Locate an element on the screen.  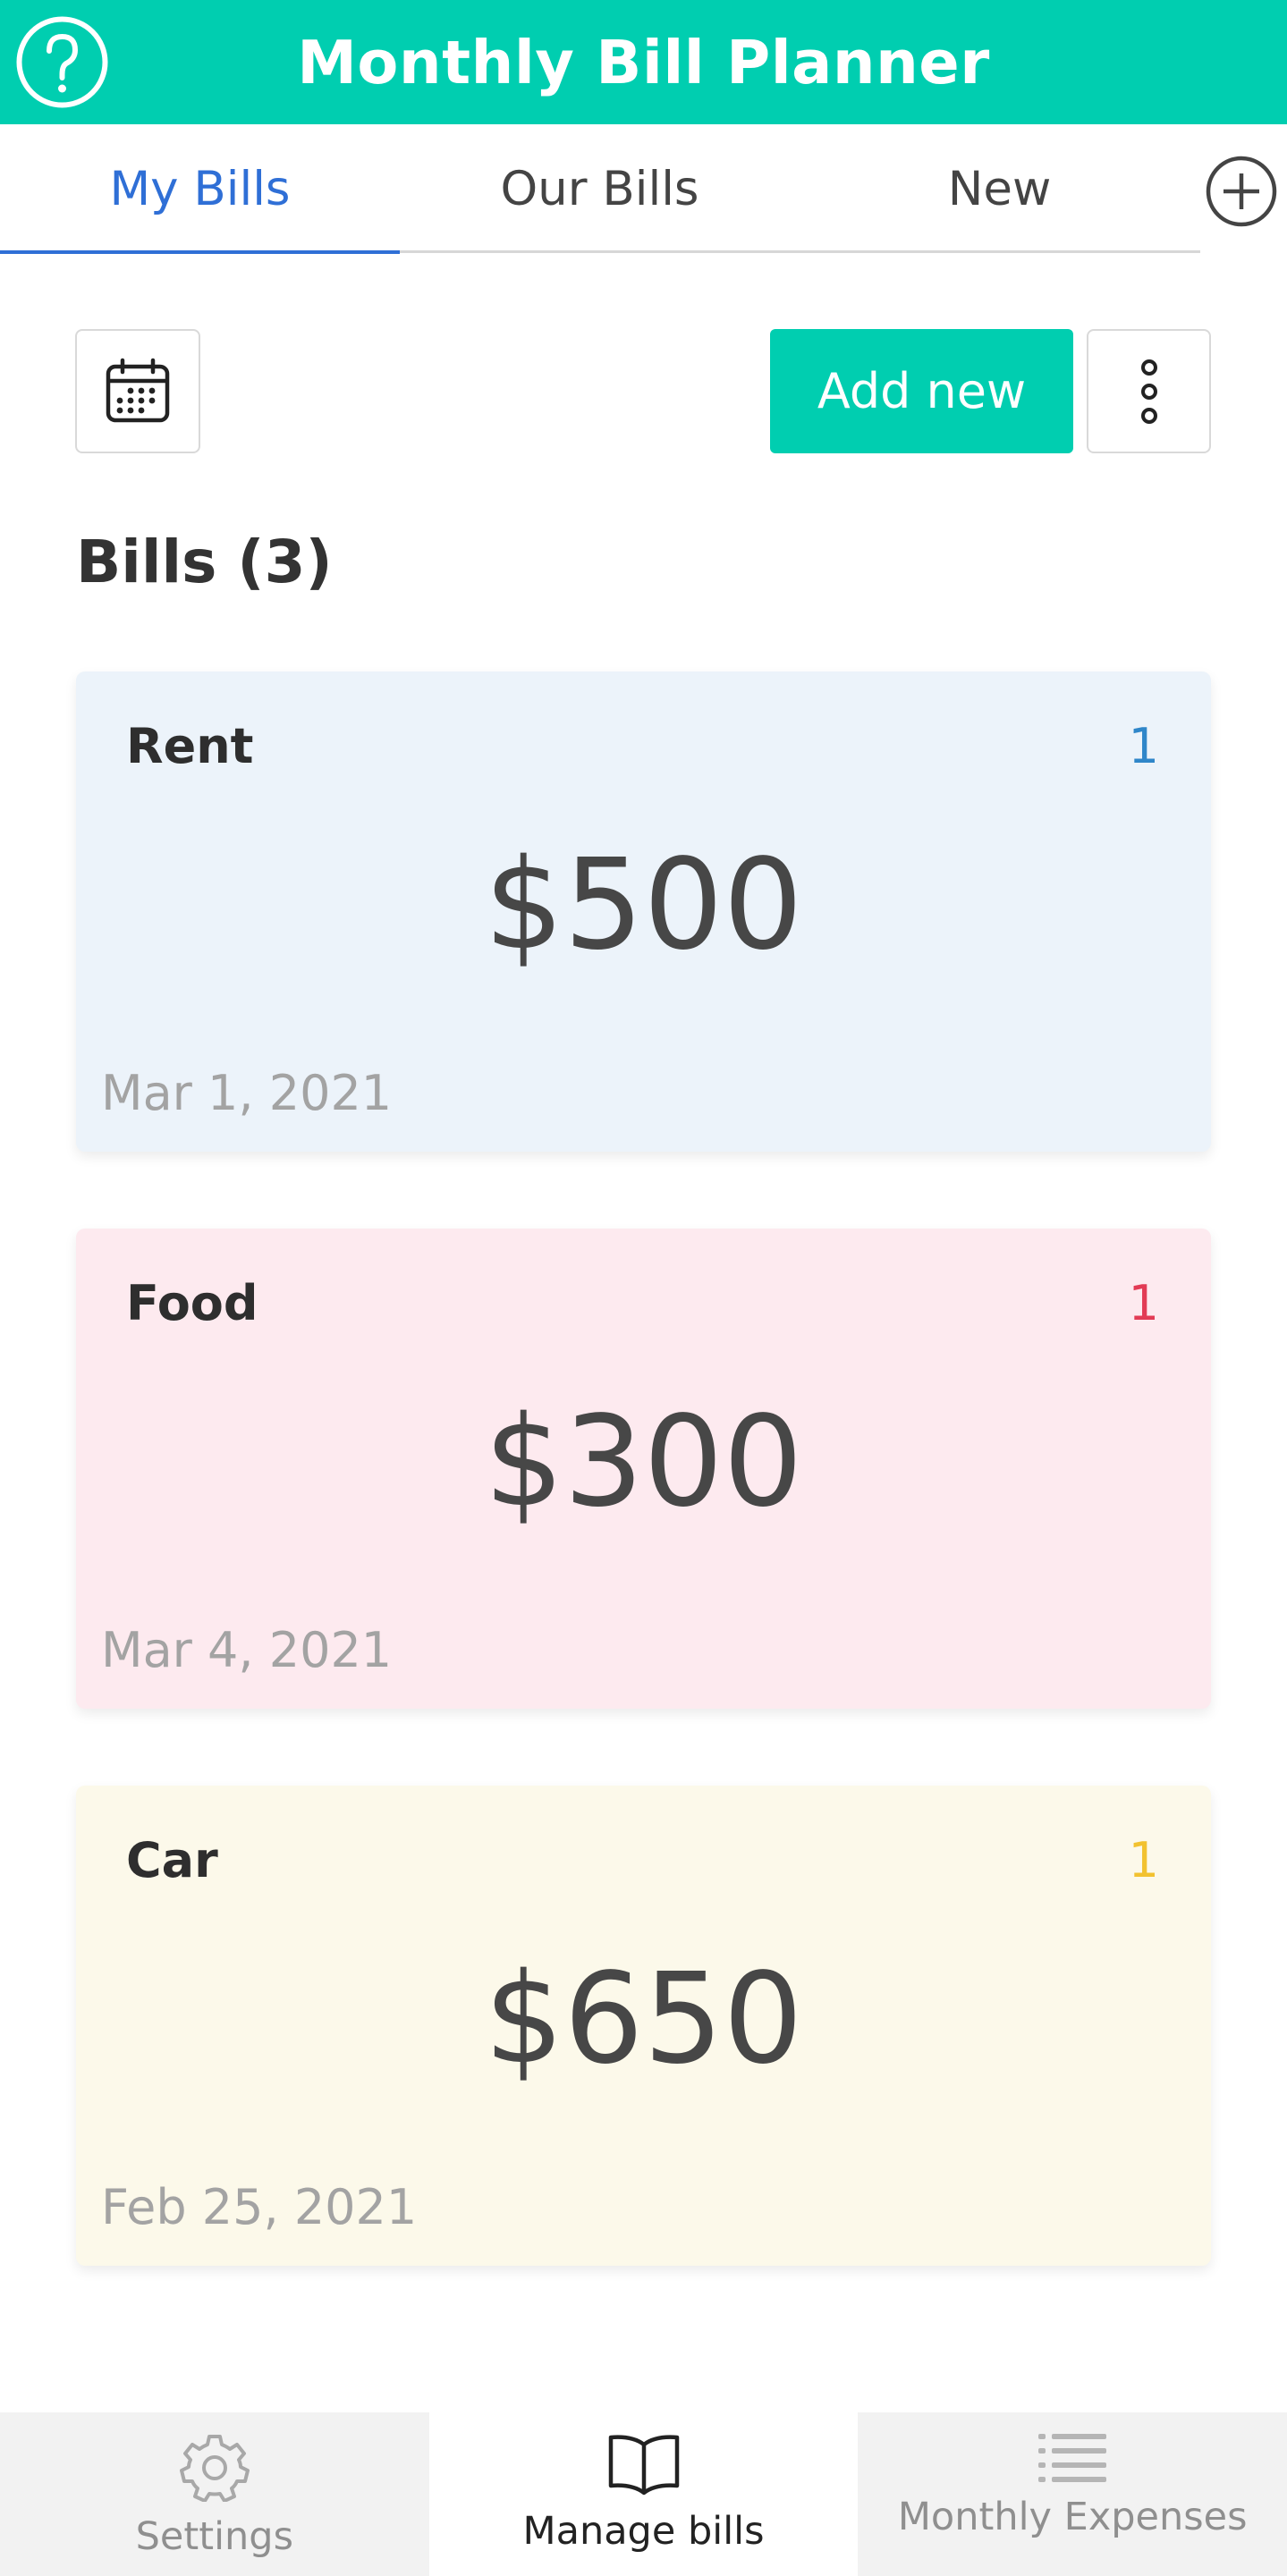
nav-monthly-expenses: Monthly Expenses is located at coordinates (1072, 2494).